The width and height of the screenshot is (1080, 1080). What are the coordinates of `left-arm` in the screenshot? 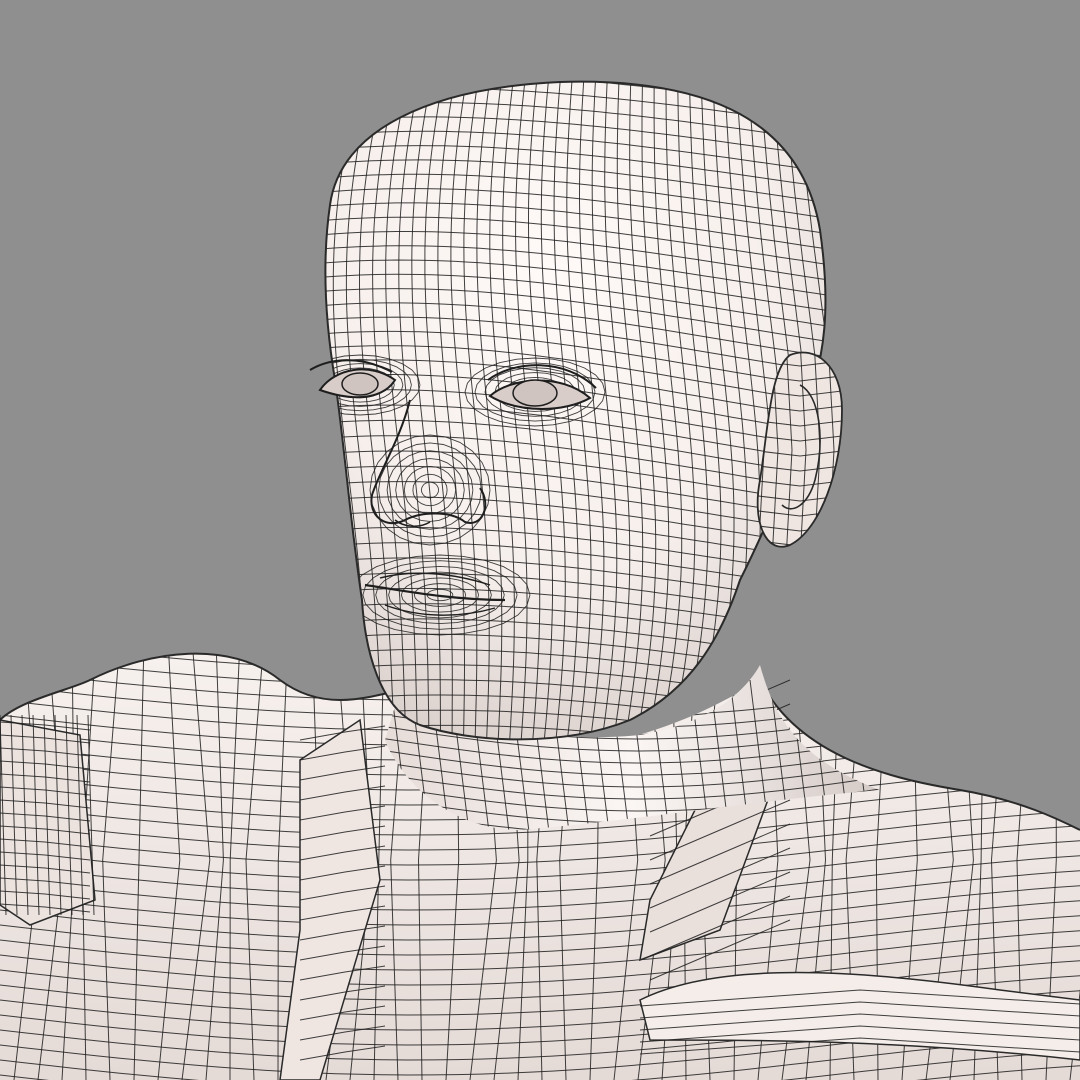 It's located at (48, 820).